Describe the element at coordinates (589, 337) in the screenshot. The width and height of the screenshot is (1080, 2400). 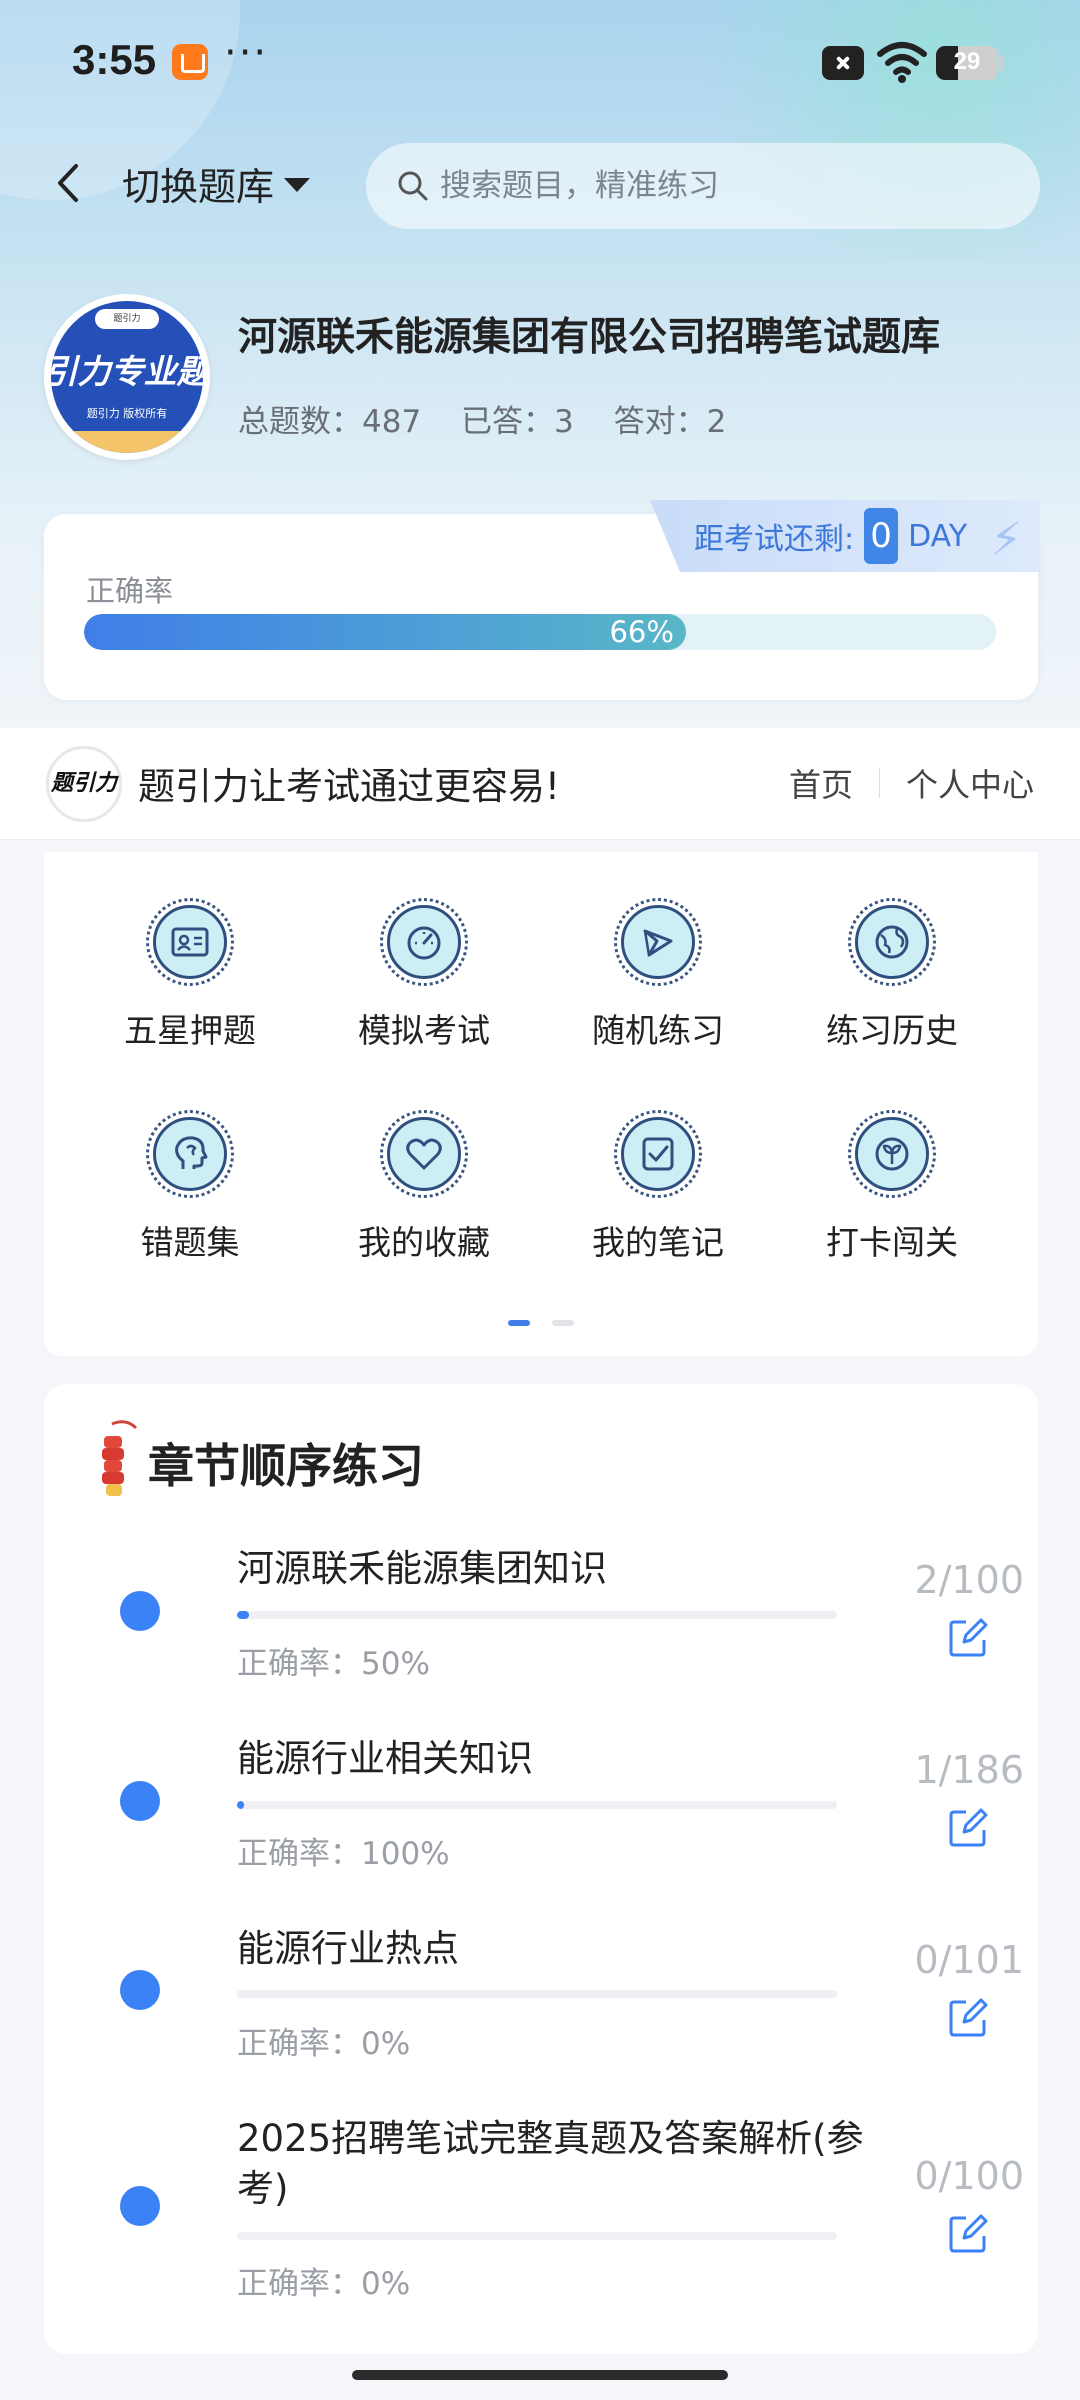
I see `bank-title: 河源联禾能源集团有限公司招聘笔试题库` at that location.